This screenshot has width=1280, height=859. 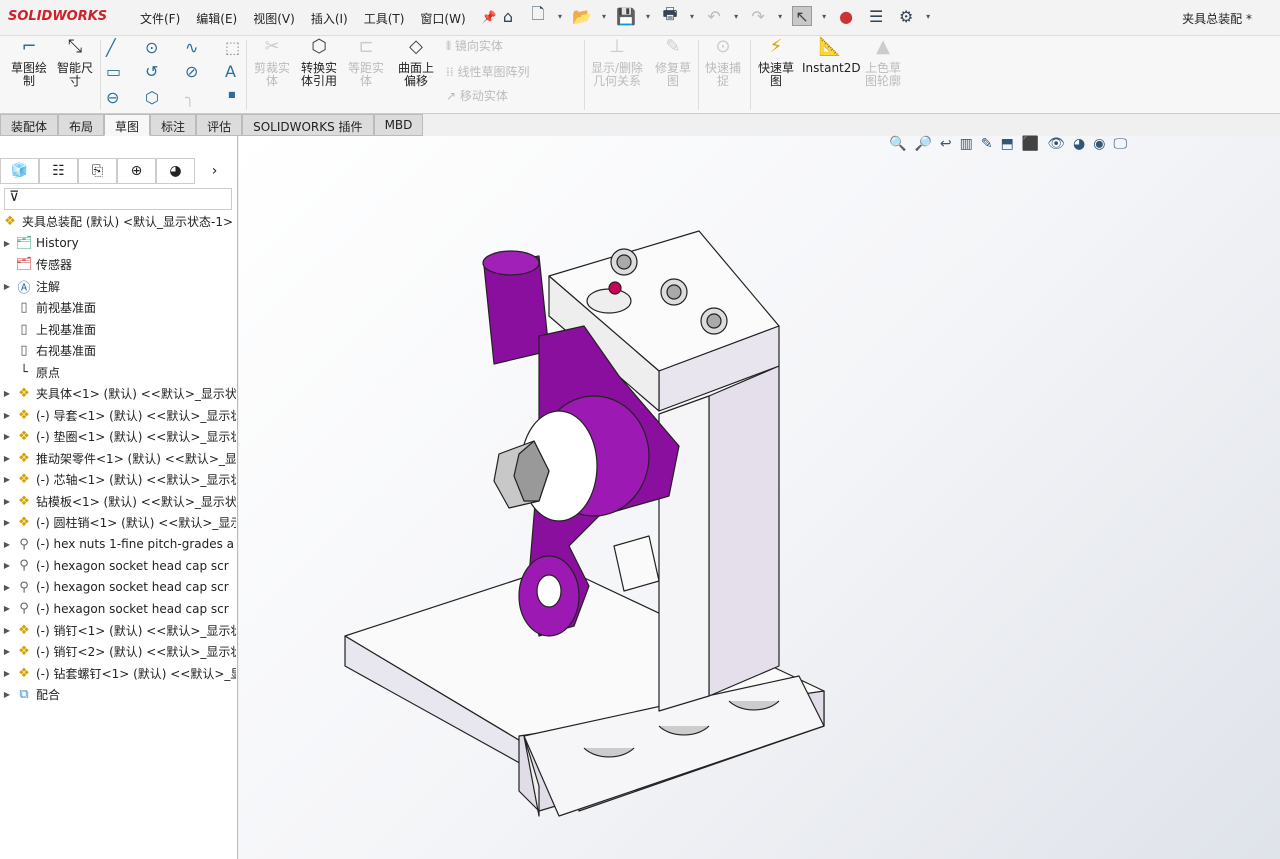 What do you see at coordinates (442, 18) in the screenshot?
I see `menu-item: 窗口(W)` at bounding box center [442, 18].